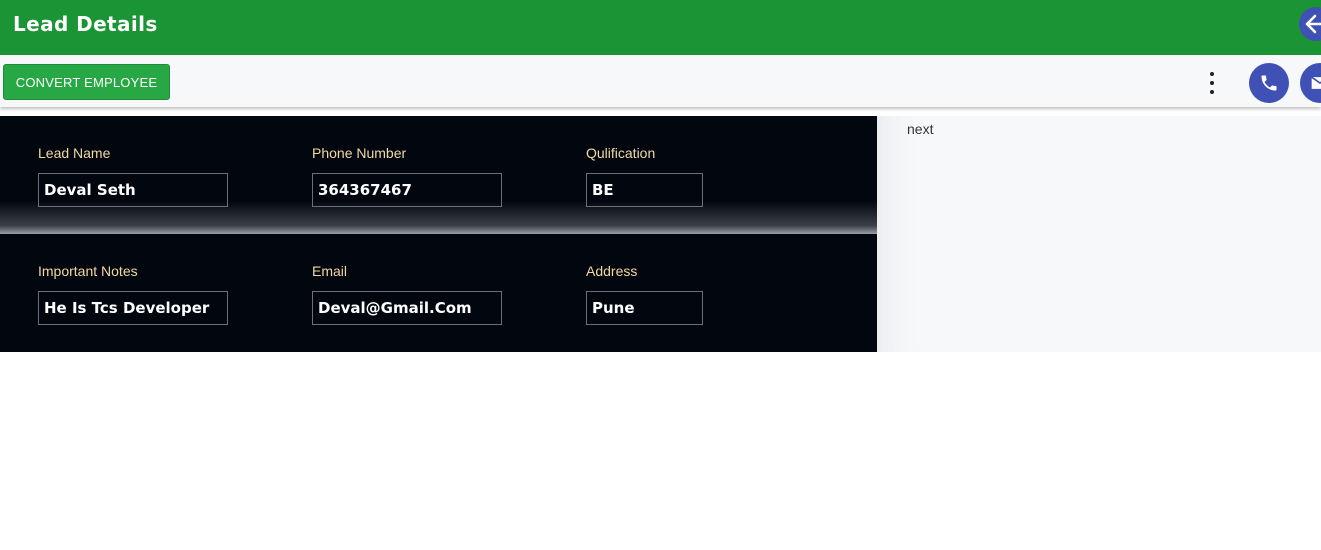 Image resolution: width=1321 pixels, height=550 pixels. What do you see at coordinates (621, 153) in the screenshot?
I see `qualification-label: Qulification` at bounding box center [621, 153].